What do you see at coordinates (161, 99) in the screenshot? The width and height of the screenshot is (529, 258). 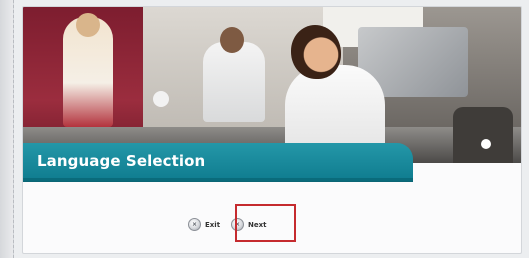 I see `photo-globe` at bounding box center [161, 99].